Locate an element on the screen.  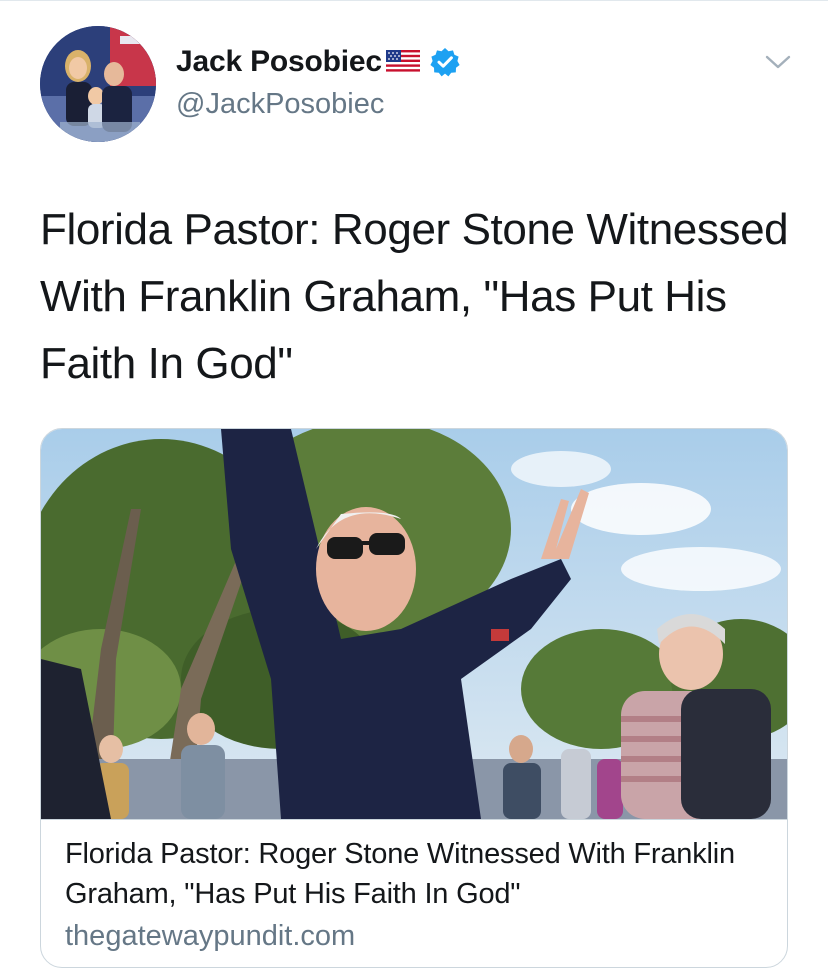
verified-badge-icon is located at coordinates (445, 62).